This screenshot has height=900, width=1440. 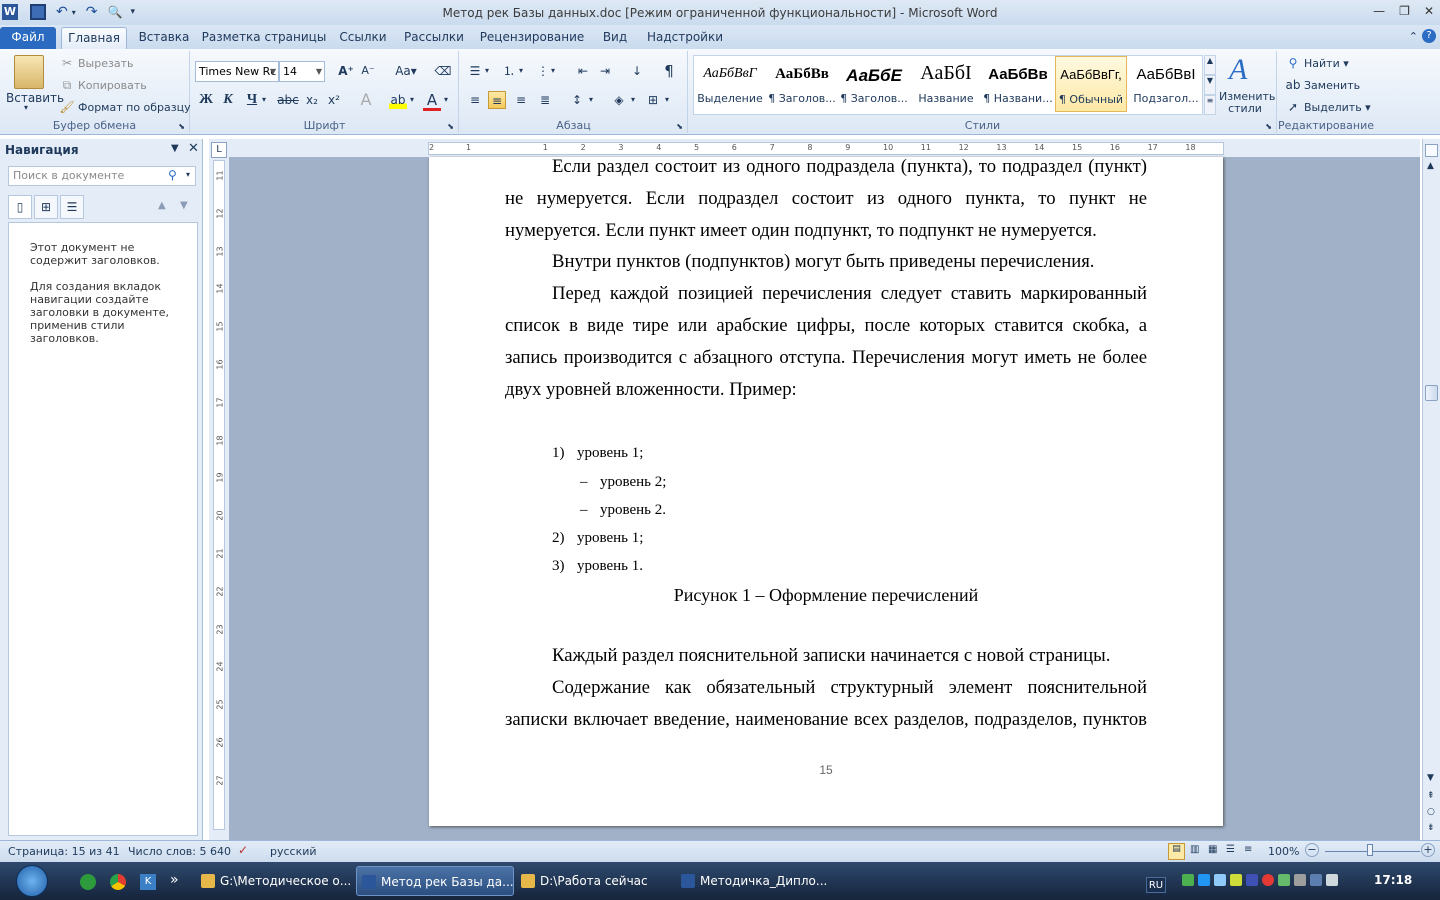 What do you see at coordinates (497, 100) in the screenshot?
I see `align-center-icon: ≡` at bounding box center [497, 100].